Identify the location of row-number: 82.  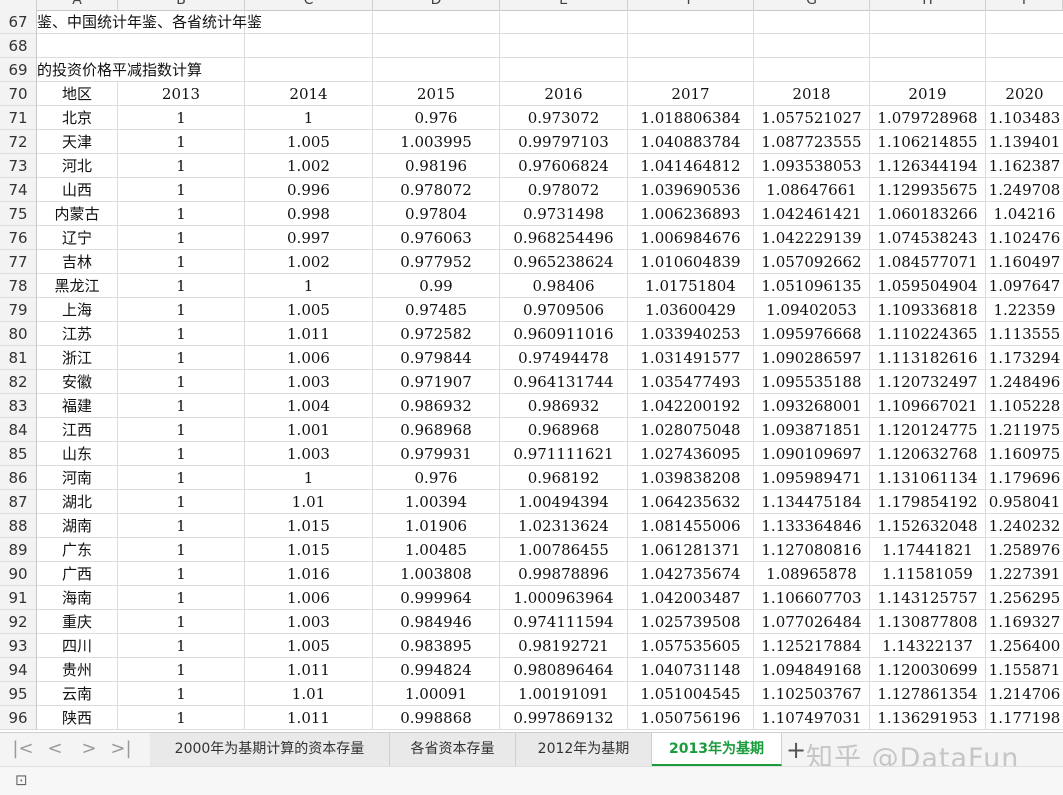
(18, 382).